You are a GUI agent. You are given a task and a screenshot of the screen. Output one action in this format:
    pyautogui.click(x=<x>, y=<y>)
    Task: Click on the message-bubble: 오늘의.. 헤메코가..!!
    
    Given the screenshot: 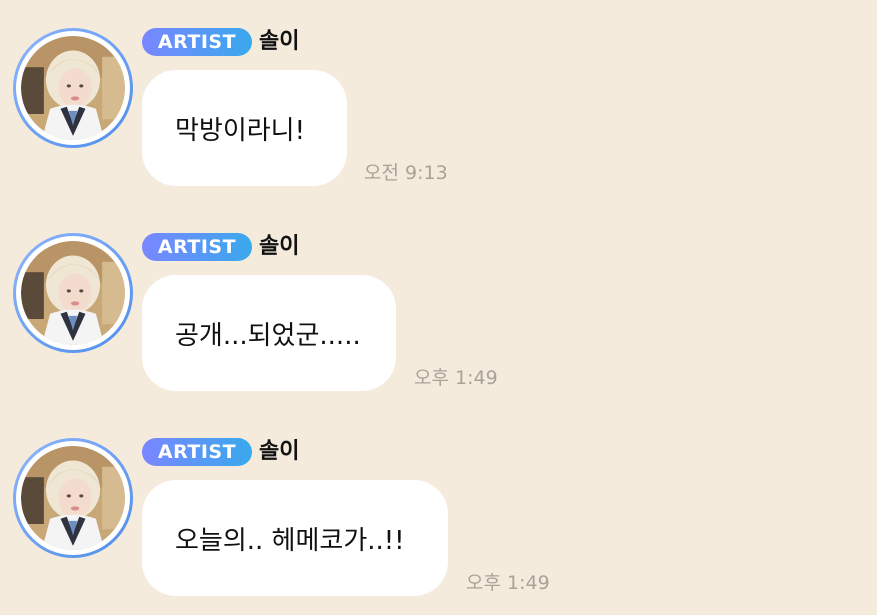 What is the action you would take?
    pyautogui.click(x=295, y=538)
    